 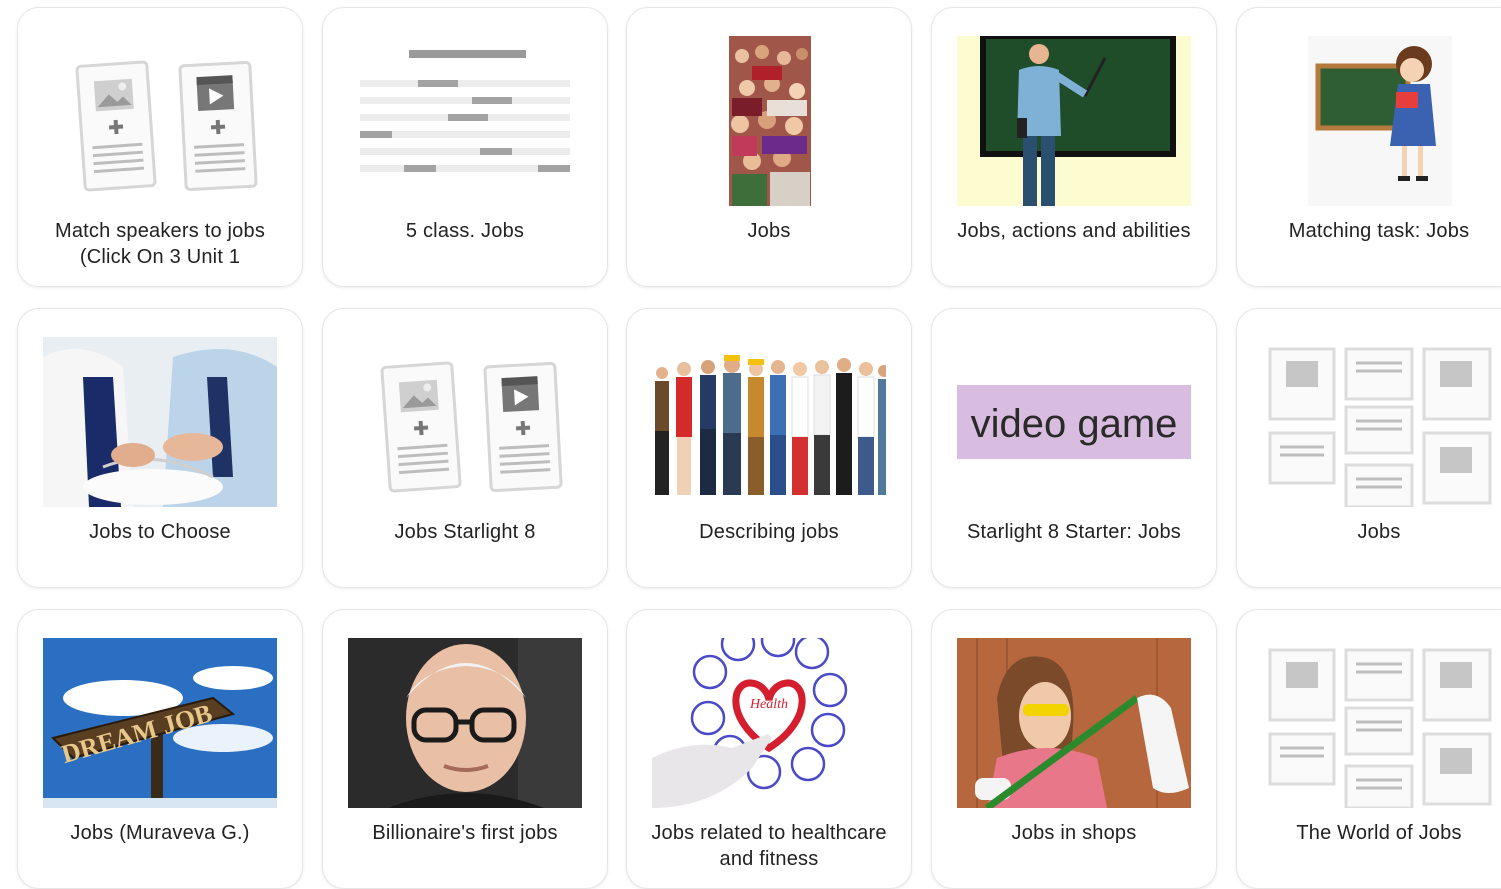 I want to click on card-title: Jobs Starlight 8, so click(x=465, y=532).